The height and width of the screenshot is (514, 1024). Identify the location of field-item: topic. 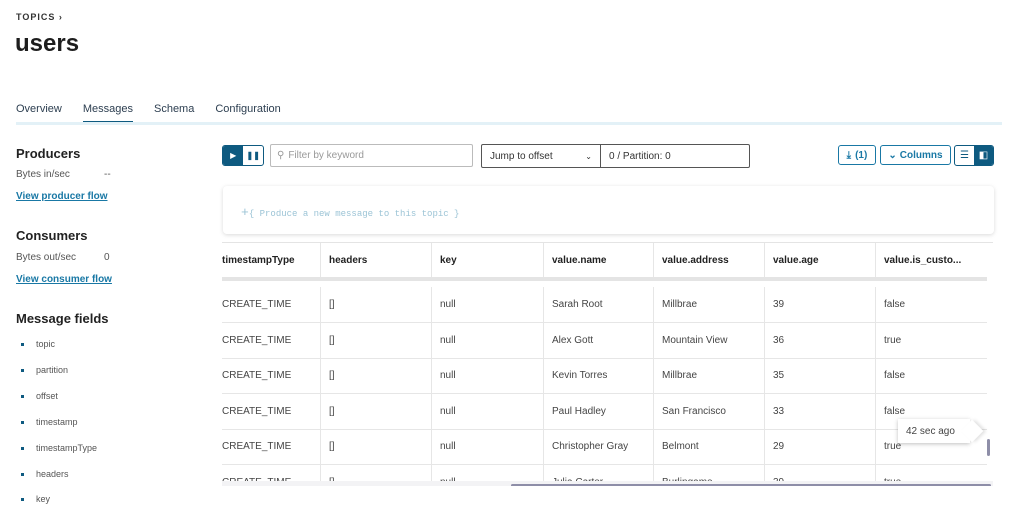
(45, 344).